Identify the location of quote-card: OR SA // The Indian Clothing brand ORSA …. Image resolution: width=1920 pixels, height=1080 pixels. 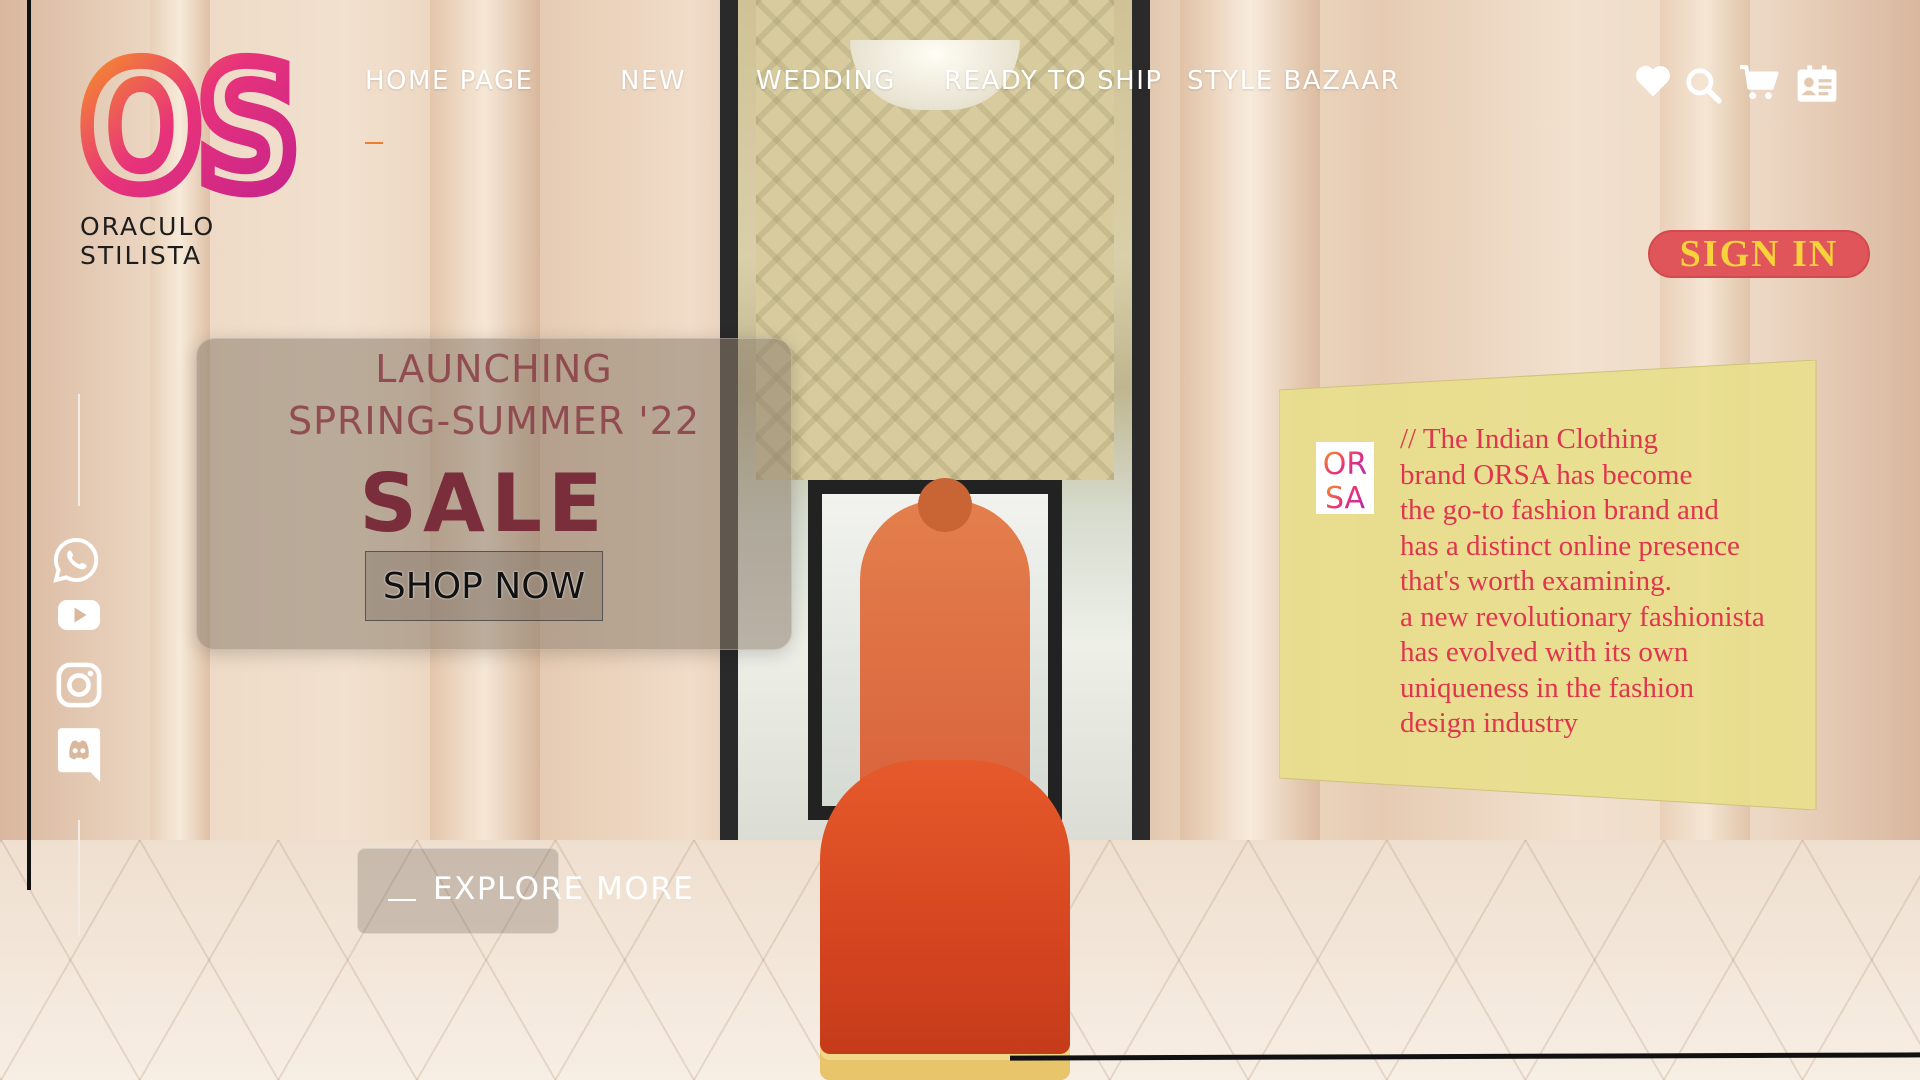
(1549, 585).